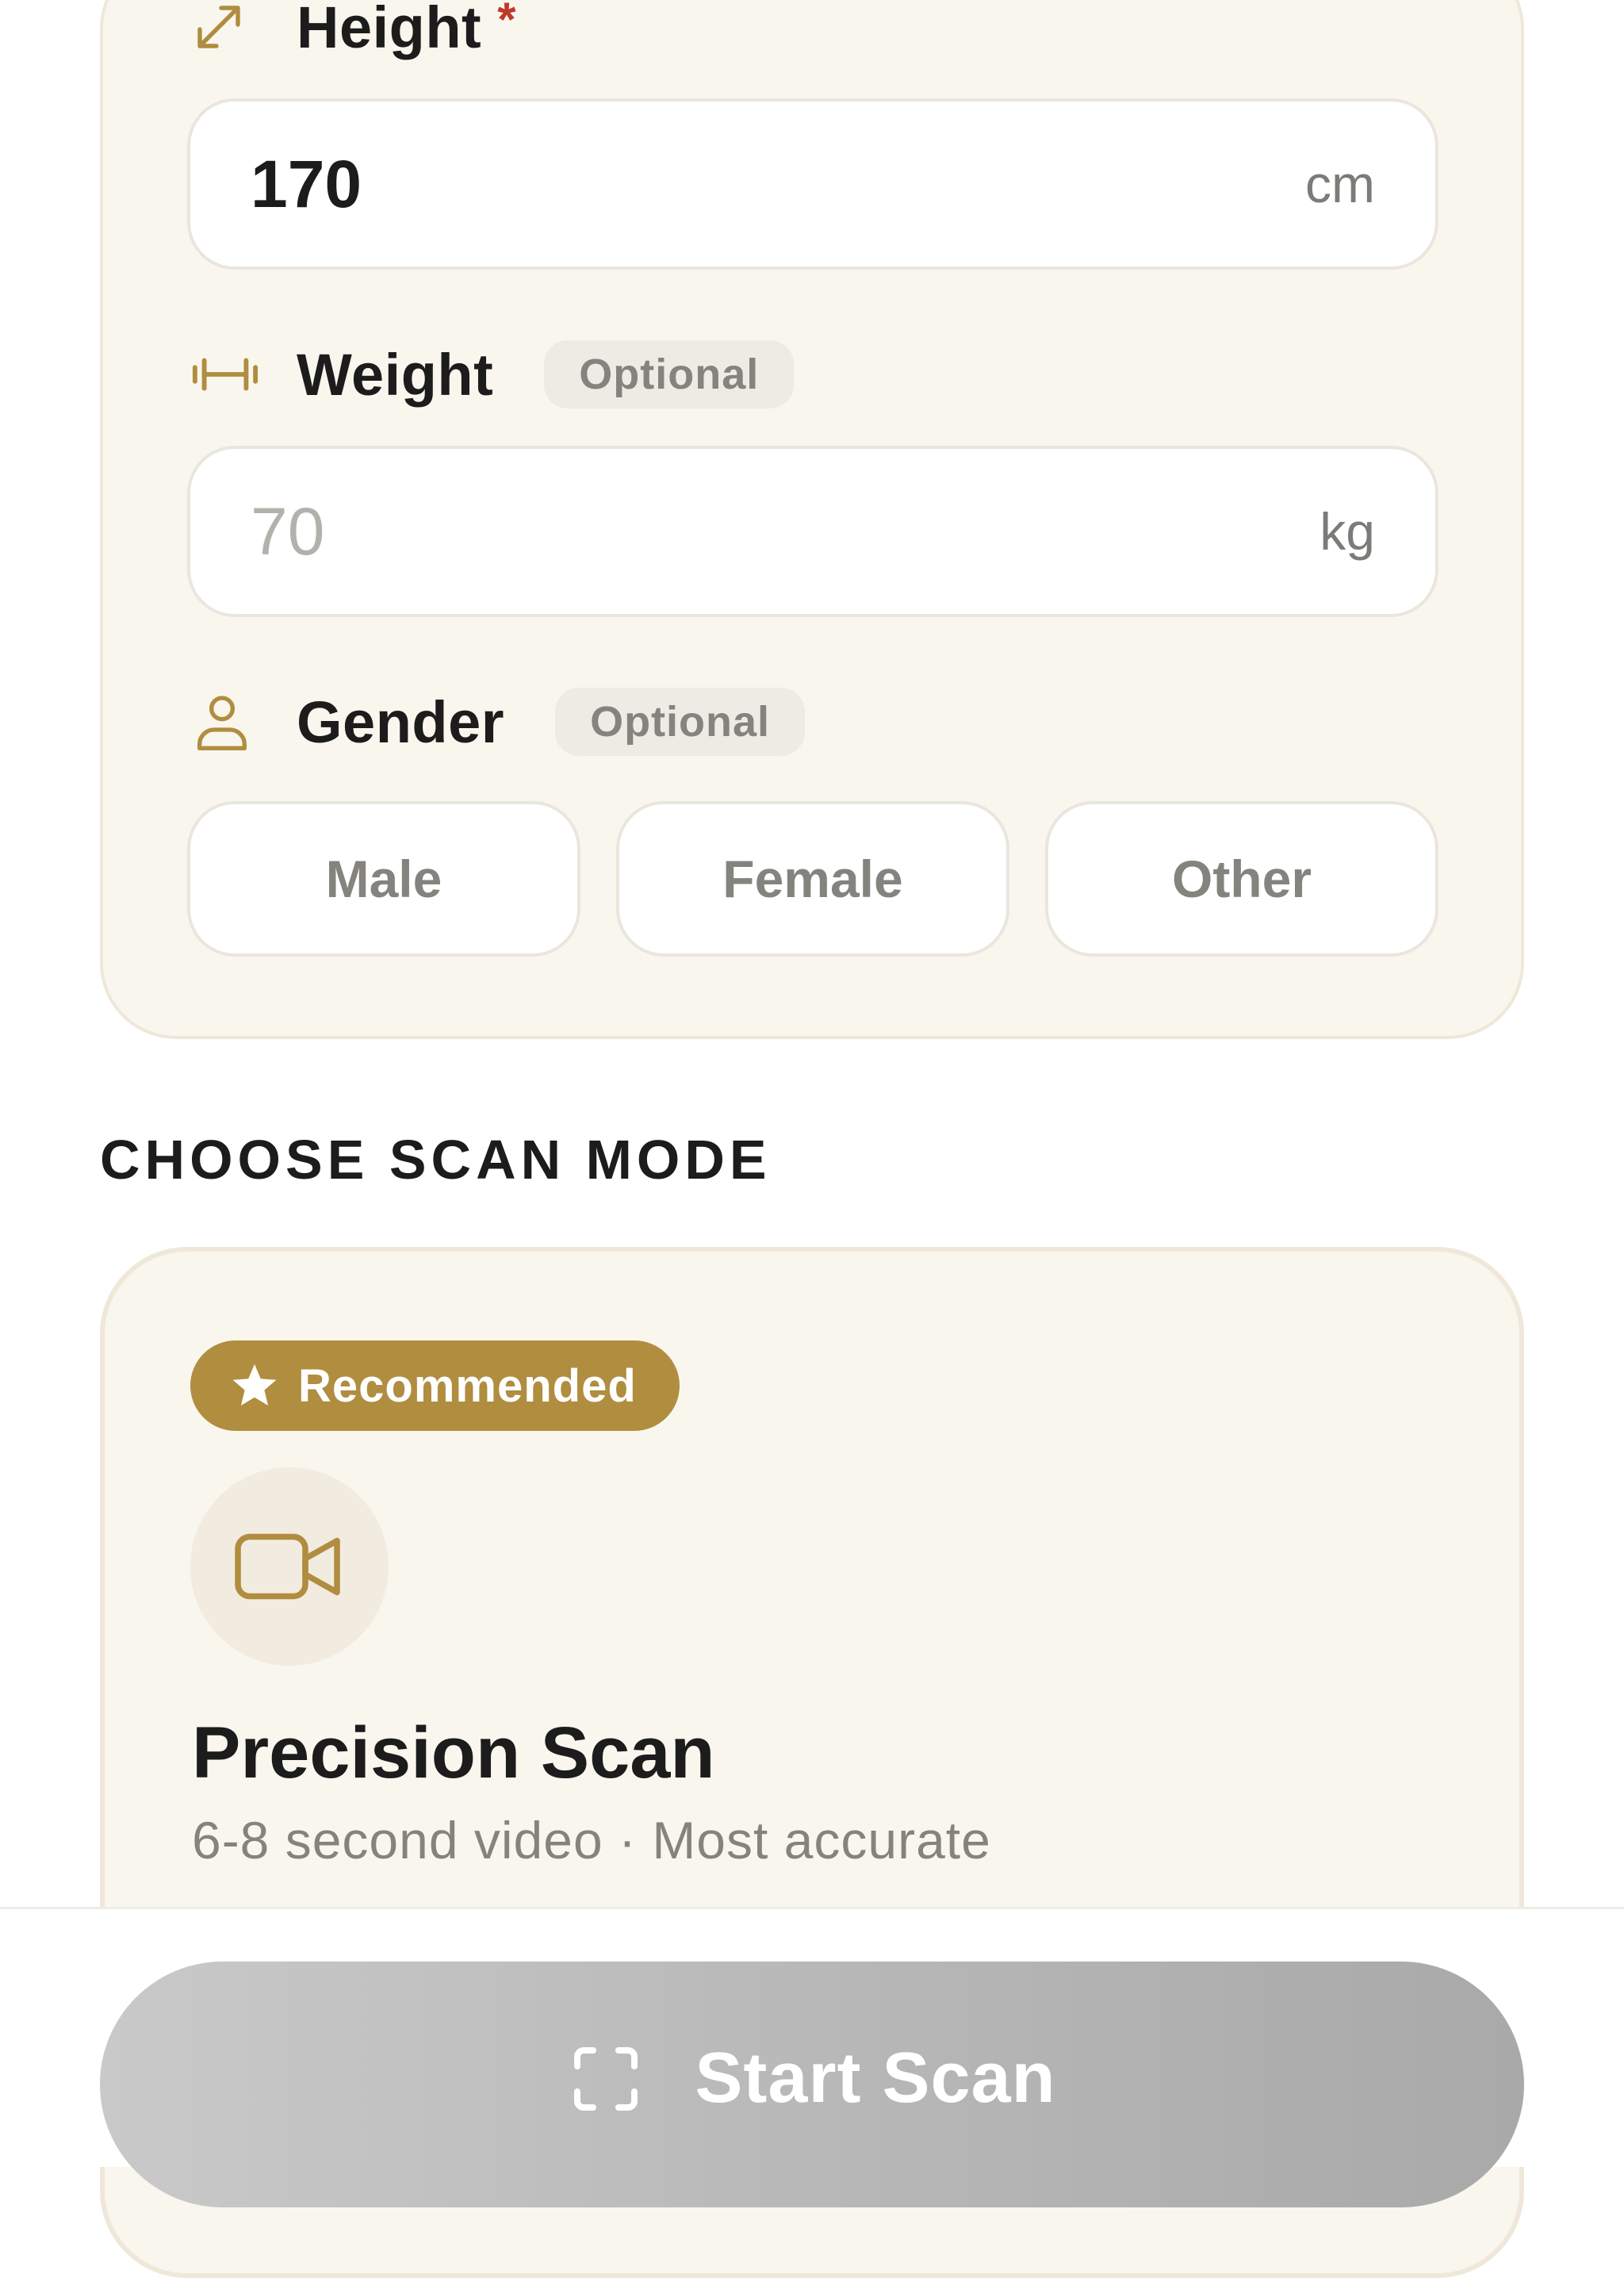  Describe the element at coordinates (812, 531) in the screenshot. I see `weight-input: 70 kg` at that location.